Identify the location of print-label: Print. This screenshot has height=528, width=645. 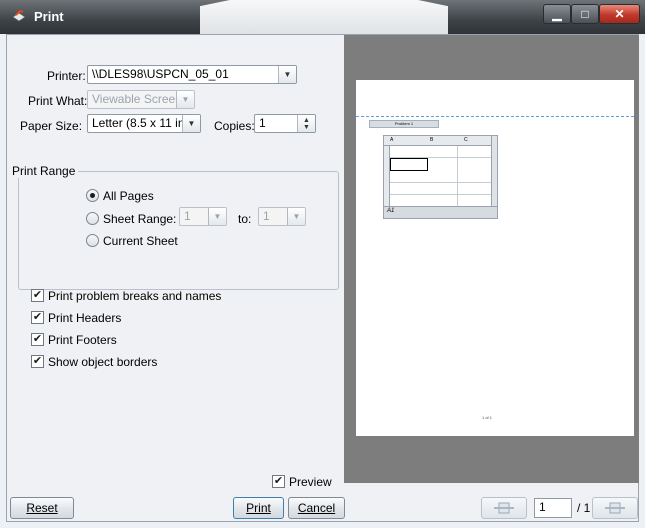
(258, 508).